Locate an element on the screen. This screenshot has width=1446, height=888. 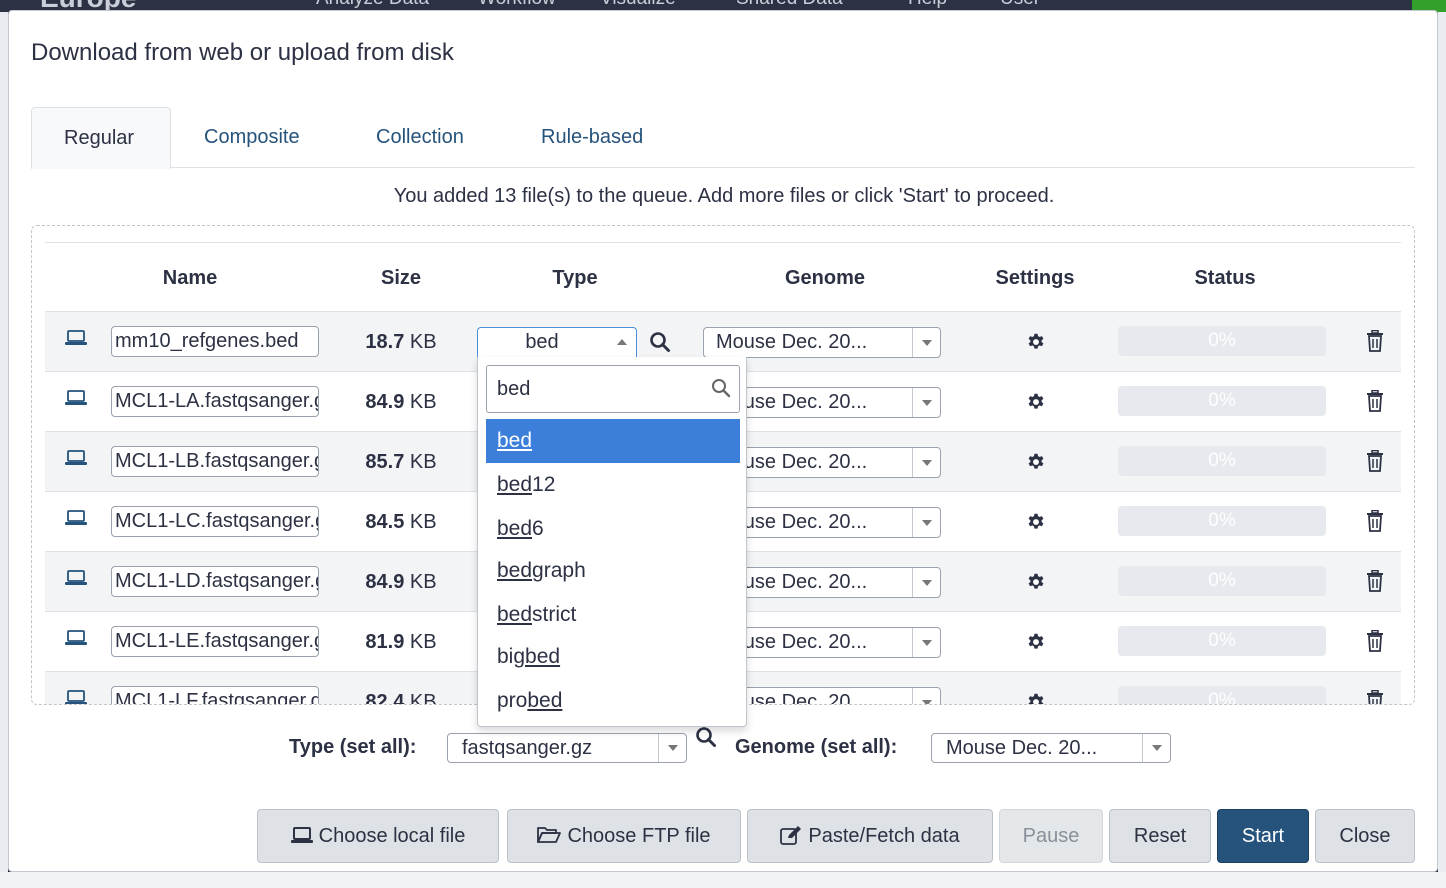
file-size: 85.7 KB is located at coordinates (401, 462).